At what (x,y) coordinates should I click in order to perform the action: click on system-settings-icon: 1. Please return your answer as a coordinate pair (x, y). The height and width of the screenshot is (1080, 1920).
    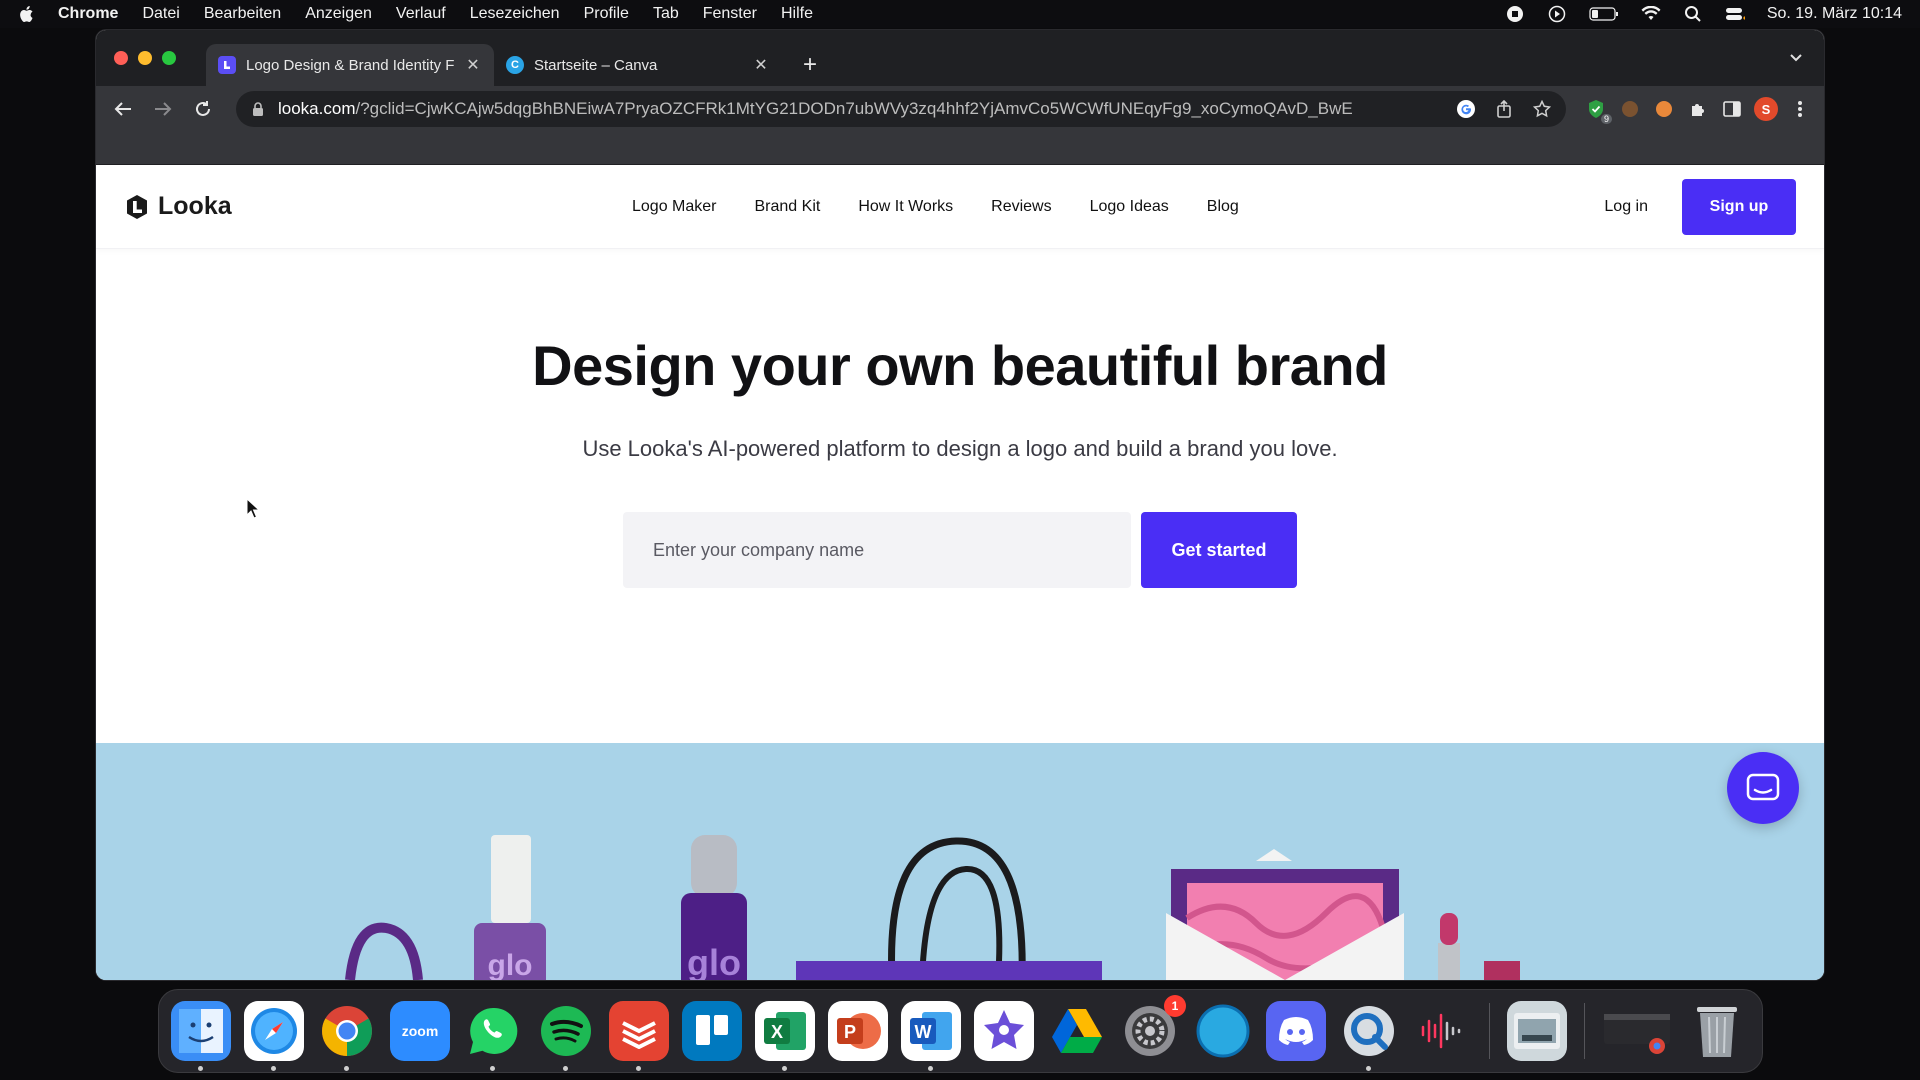
    Looking at the image, I should click on (1153, 1028).